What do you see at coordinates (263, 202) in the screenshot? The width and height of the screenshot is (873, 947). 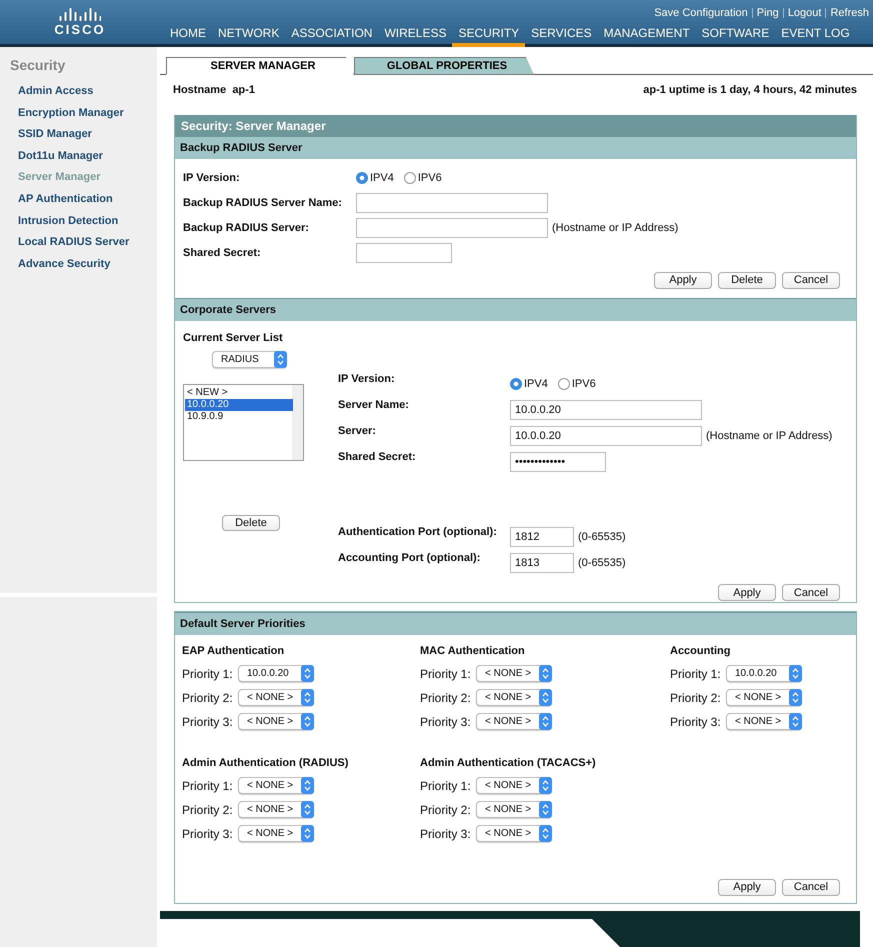 I see `field-label: Backup RADIUS Server Name:` at bounding box center [263, 202].